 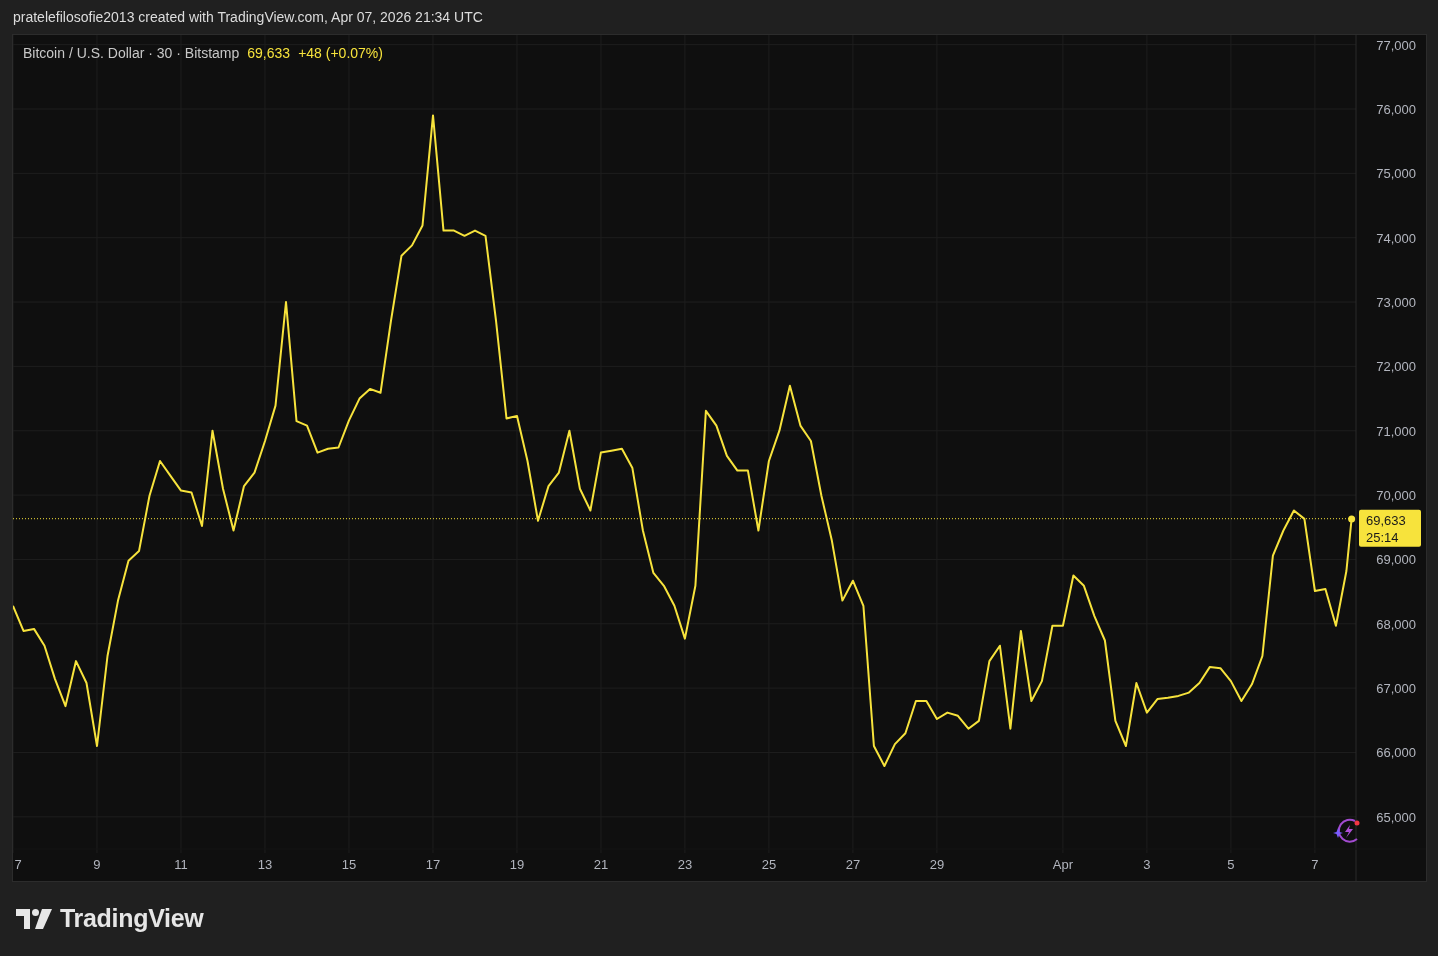 I want to click on axis-label: 68,000, so click(x=1396, y=624).